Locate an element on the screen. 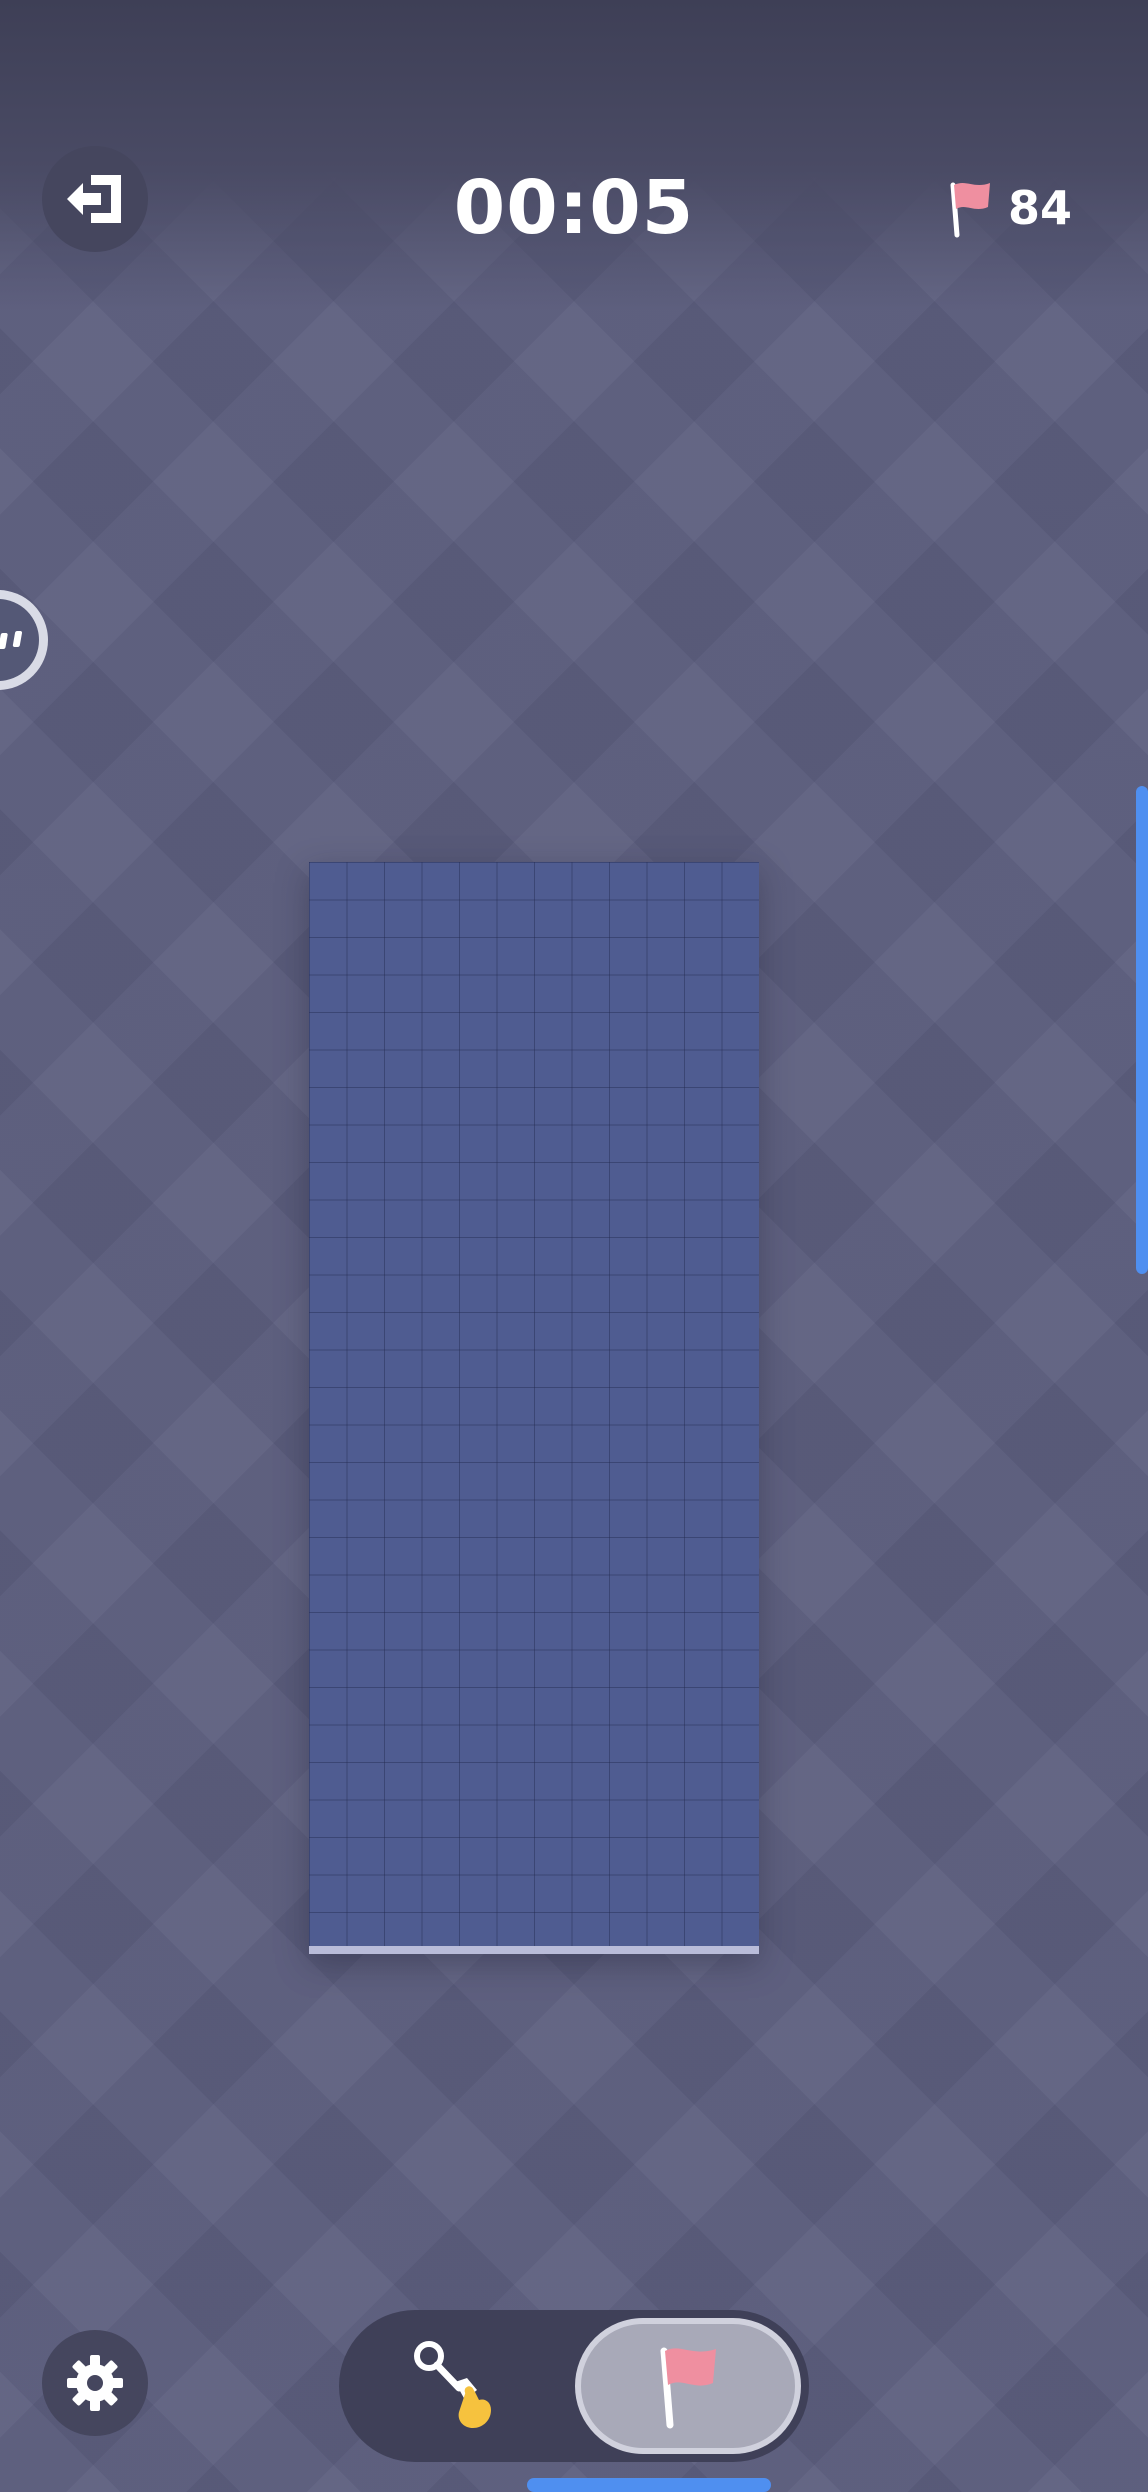  avatar is located at coordinates (19, 640).